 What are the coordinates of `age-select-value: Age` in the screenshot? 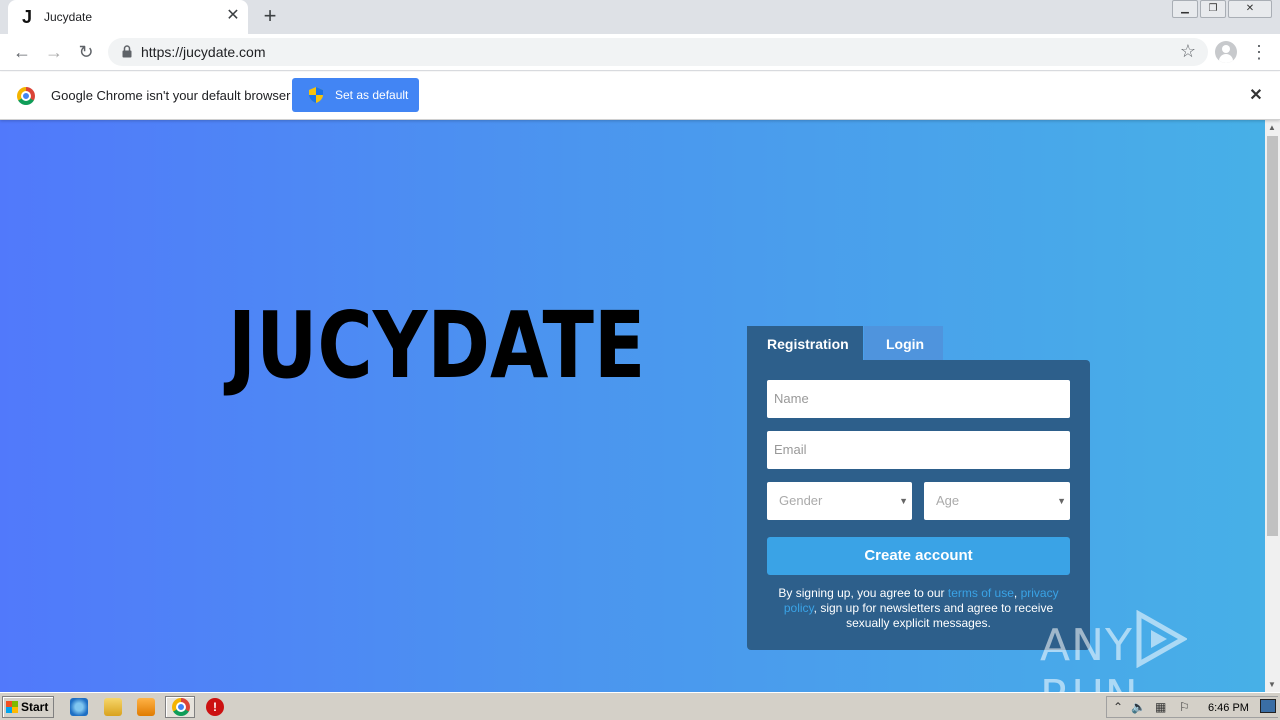 It's located at (948, 500).